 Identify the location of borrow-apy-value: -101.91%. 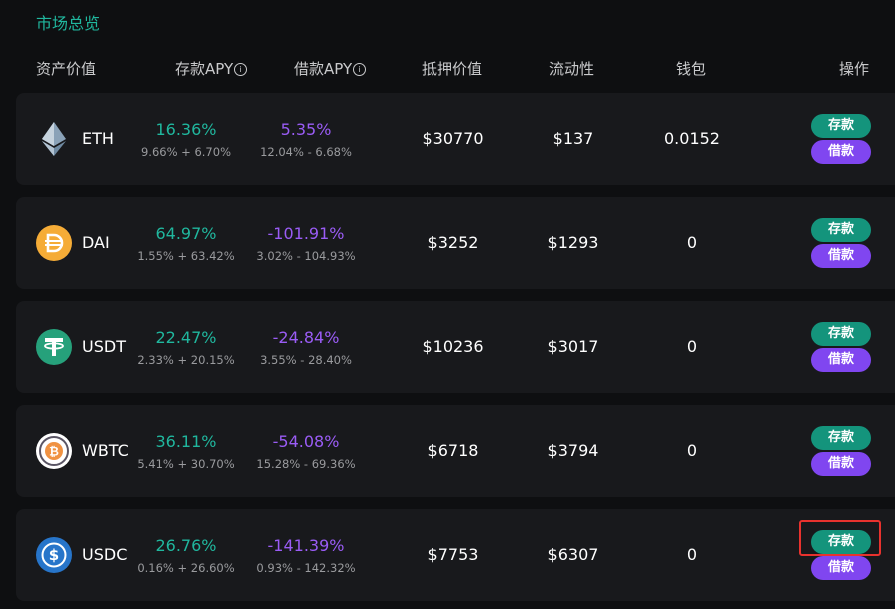
(306, 233).